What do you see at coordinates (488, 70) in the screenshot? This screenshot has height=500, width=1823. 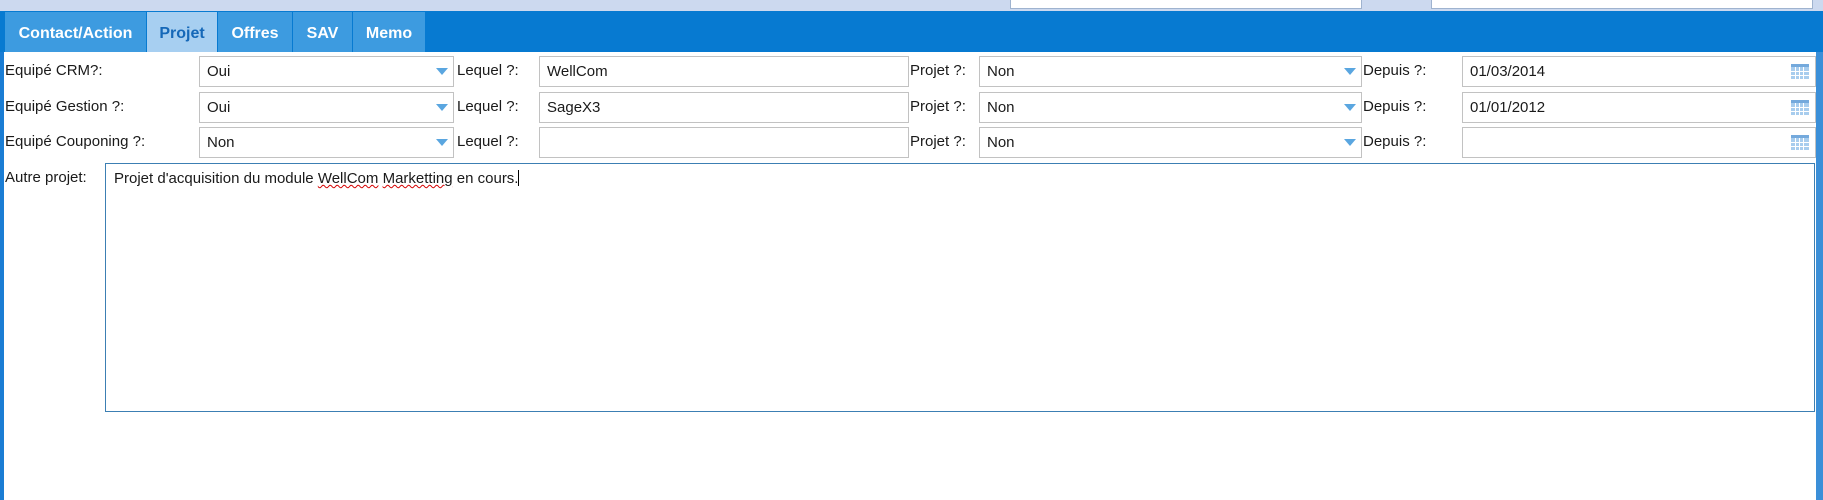 I see `lequel-crm-label: Lequel ?:` at bounding box center [488, 70].